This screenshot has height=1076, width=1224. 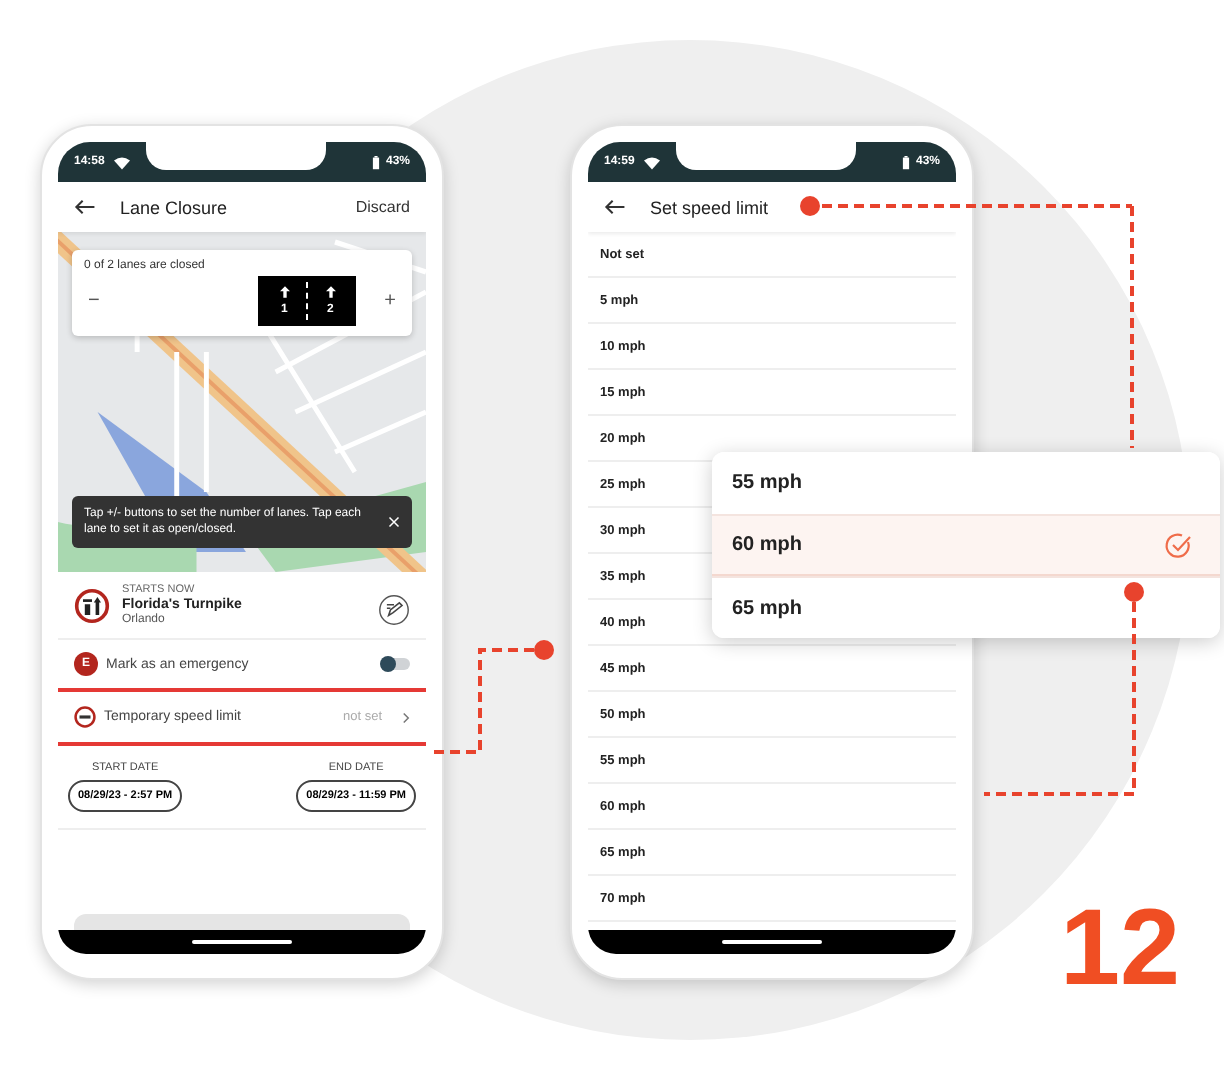 What do you see at coordinates (92, 605) in the screenshot?
I see `road-sign-icon` at bounding box center [92, 605].